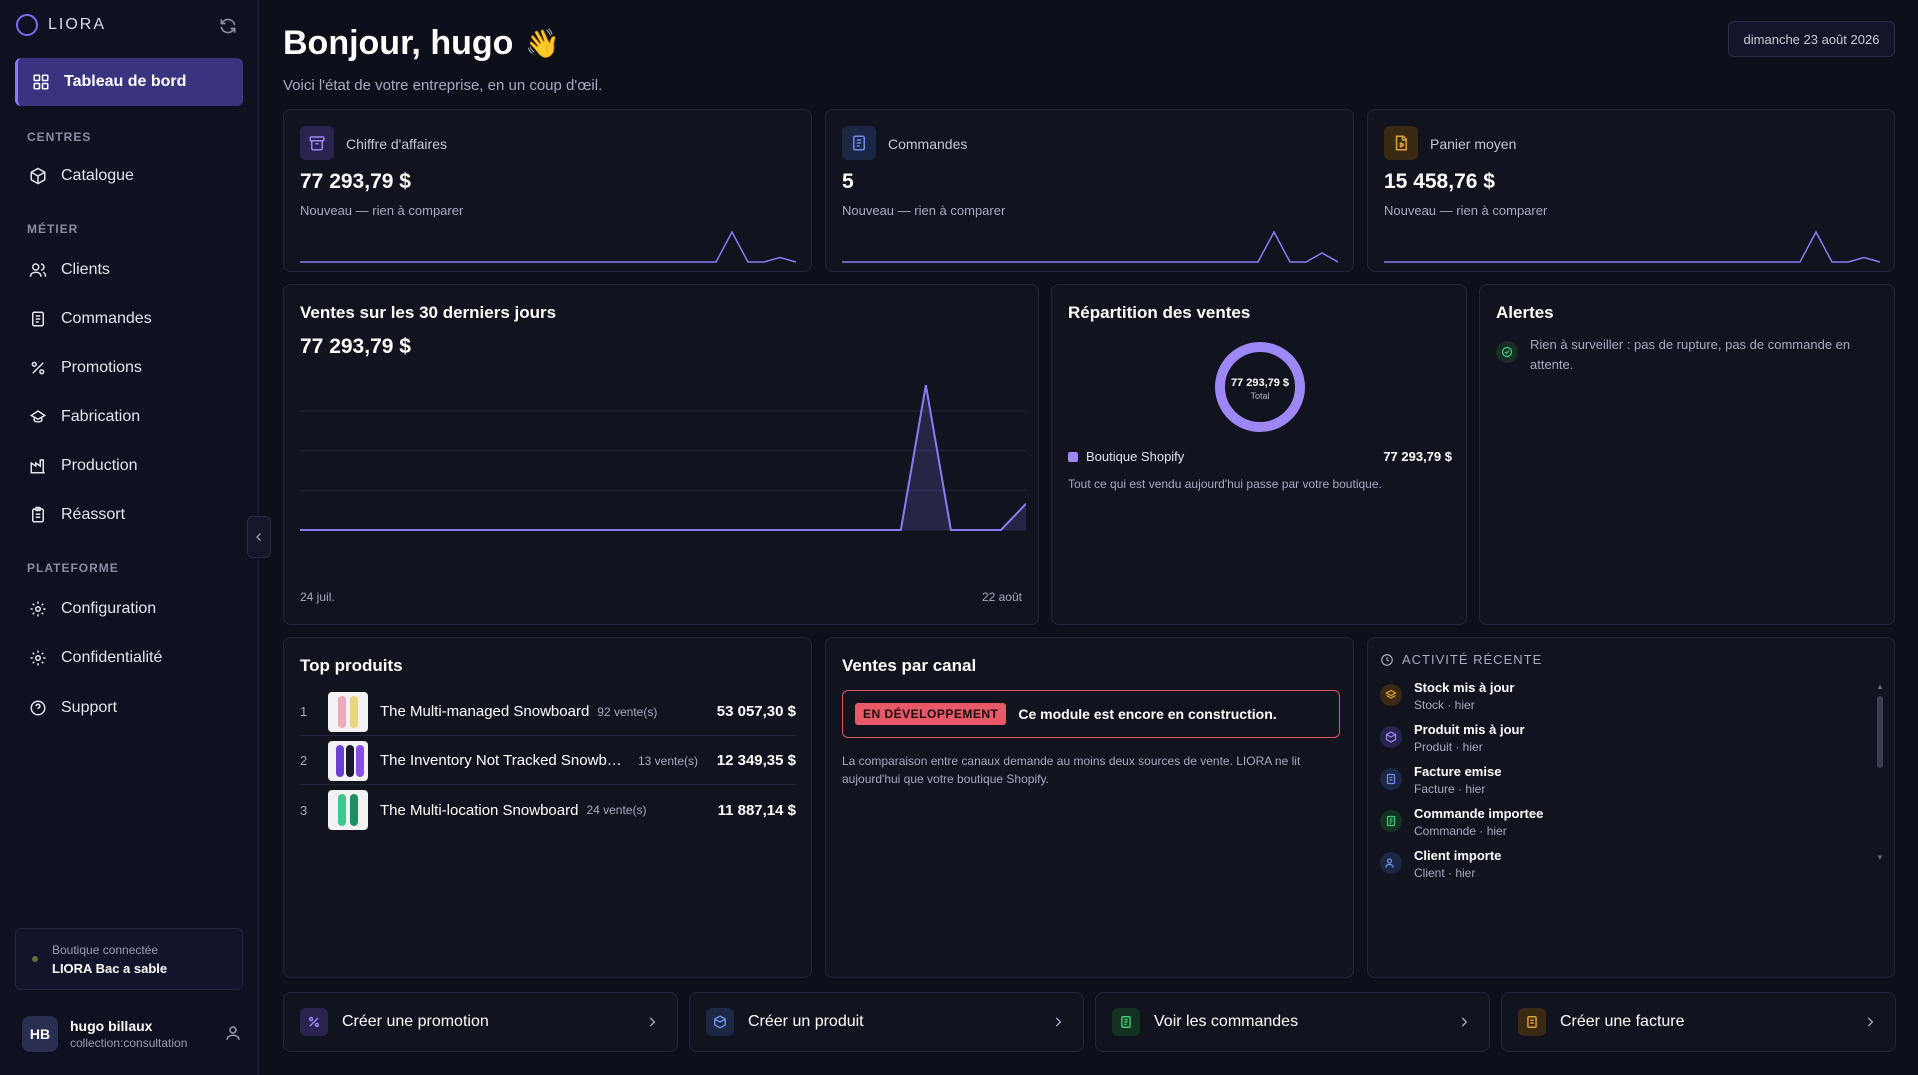 The image size is (1918, 1075). What do you see at coordinates (73, 568) in the screenshot?
I see `sidebar-section-plateforme: PLATEFORME` at bounding box center [73, 568].